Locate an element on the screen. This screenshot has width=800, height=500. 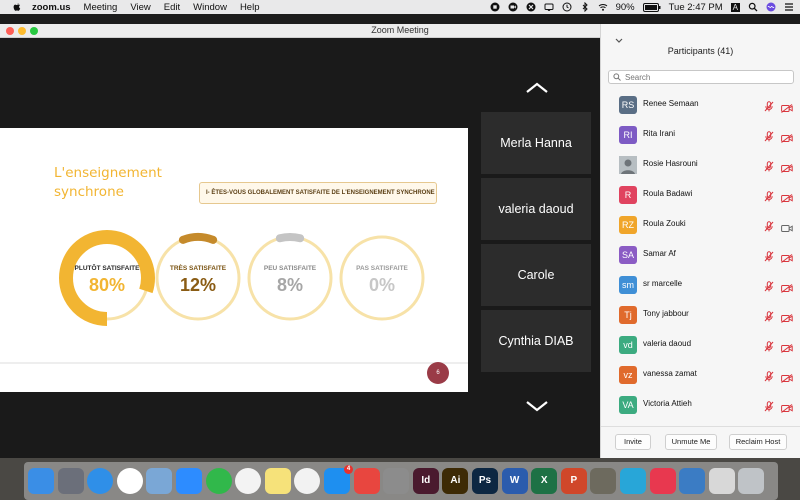
video-tile-valeria-daoud: valeria daoud is located at coordinates (536, 209).